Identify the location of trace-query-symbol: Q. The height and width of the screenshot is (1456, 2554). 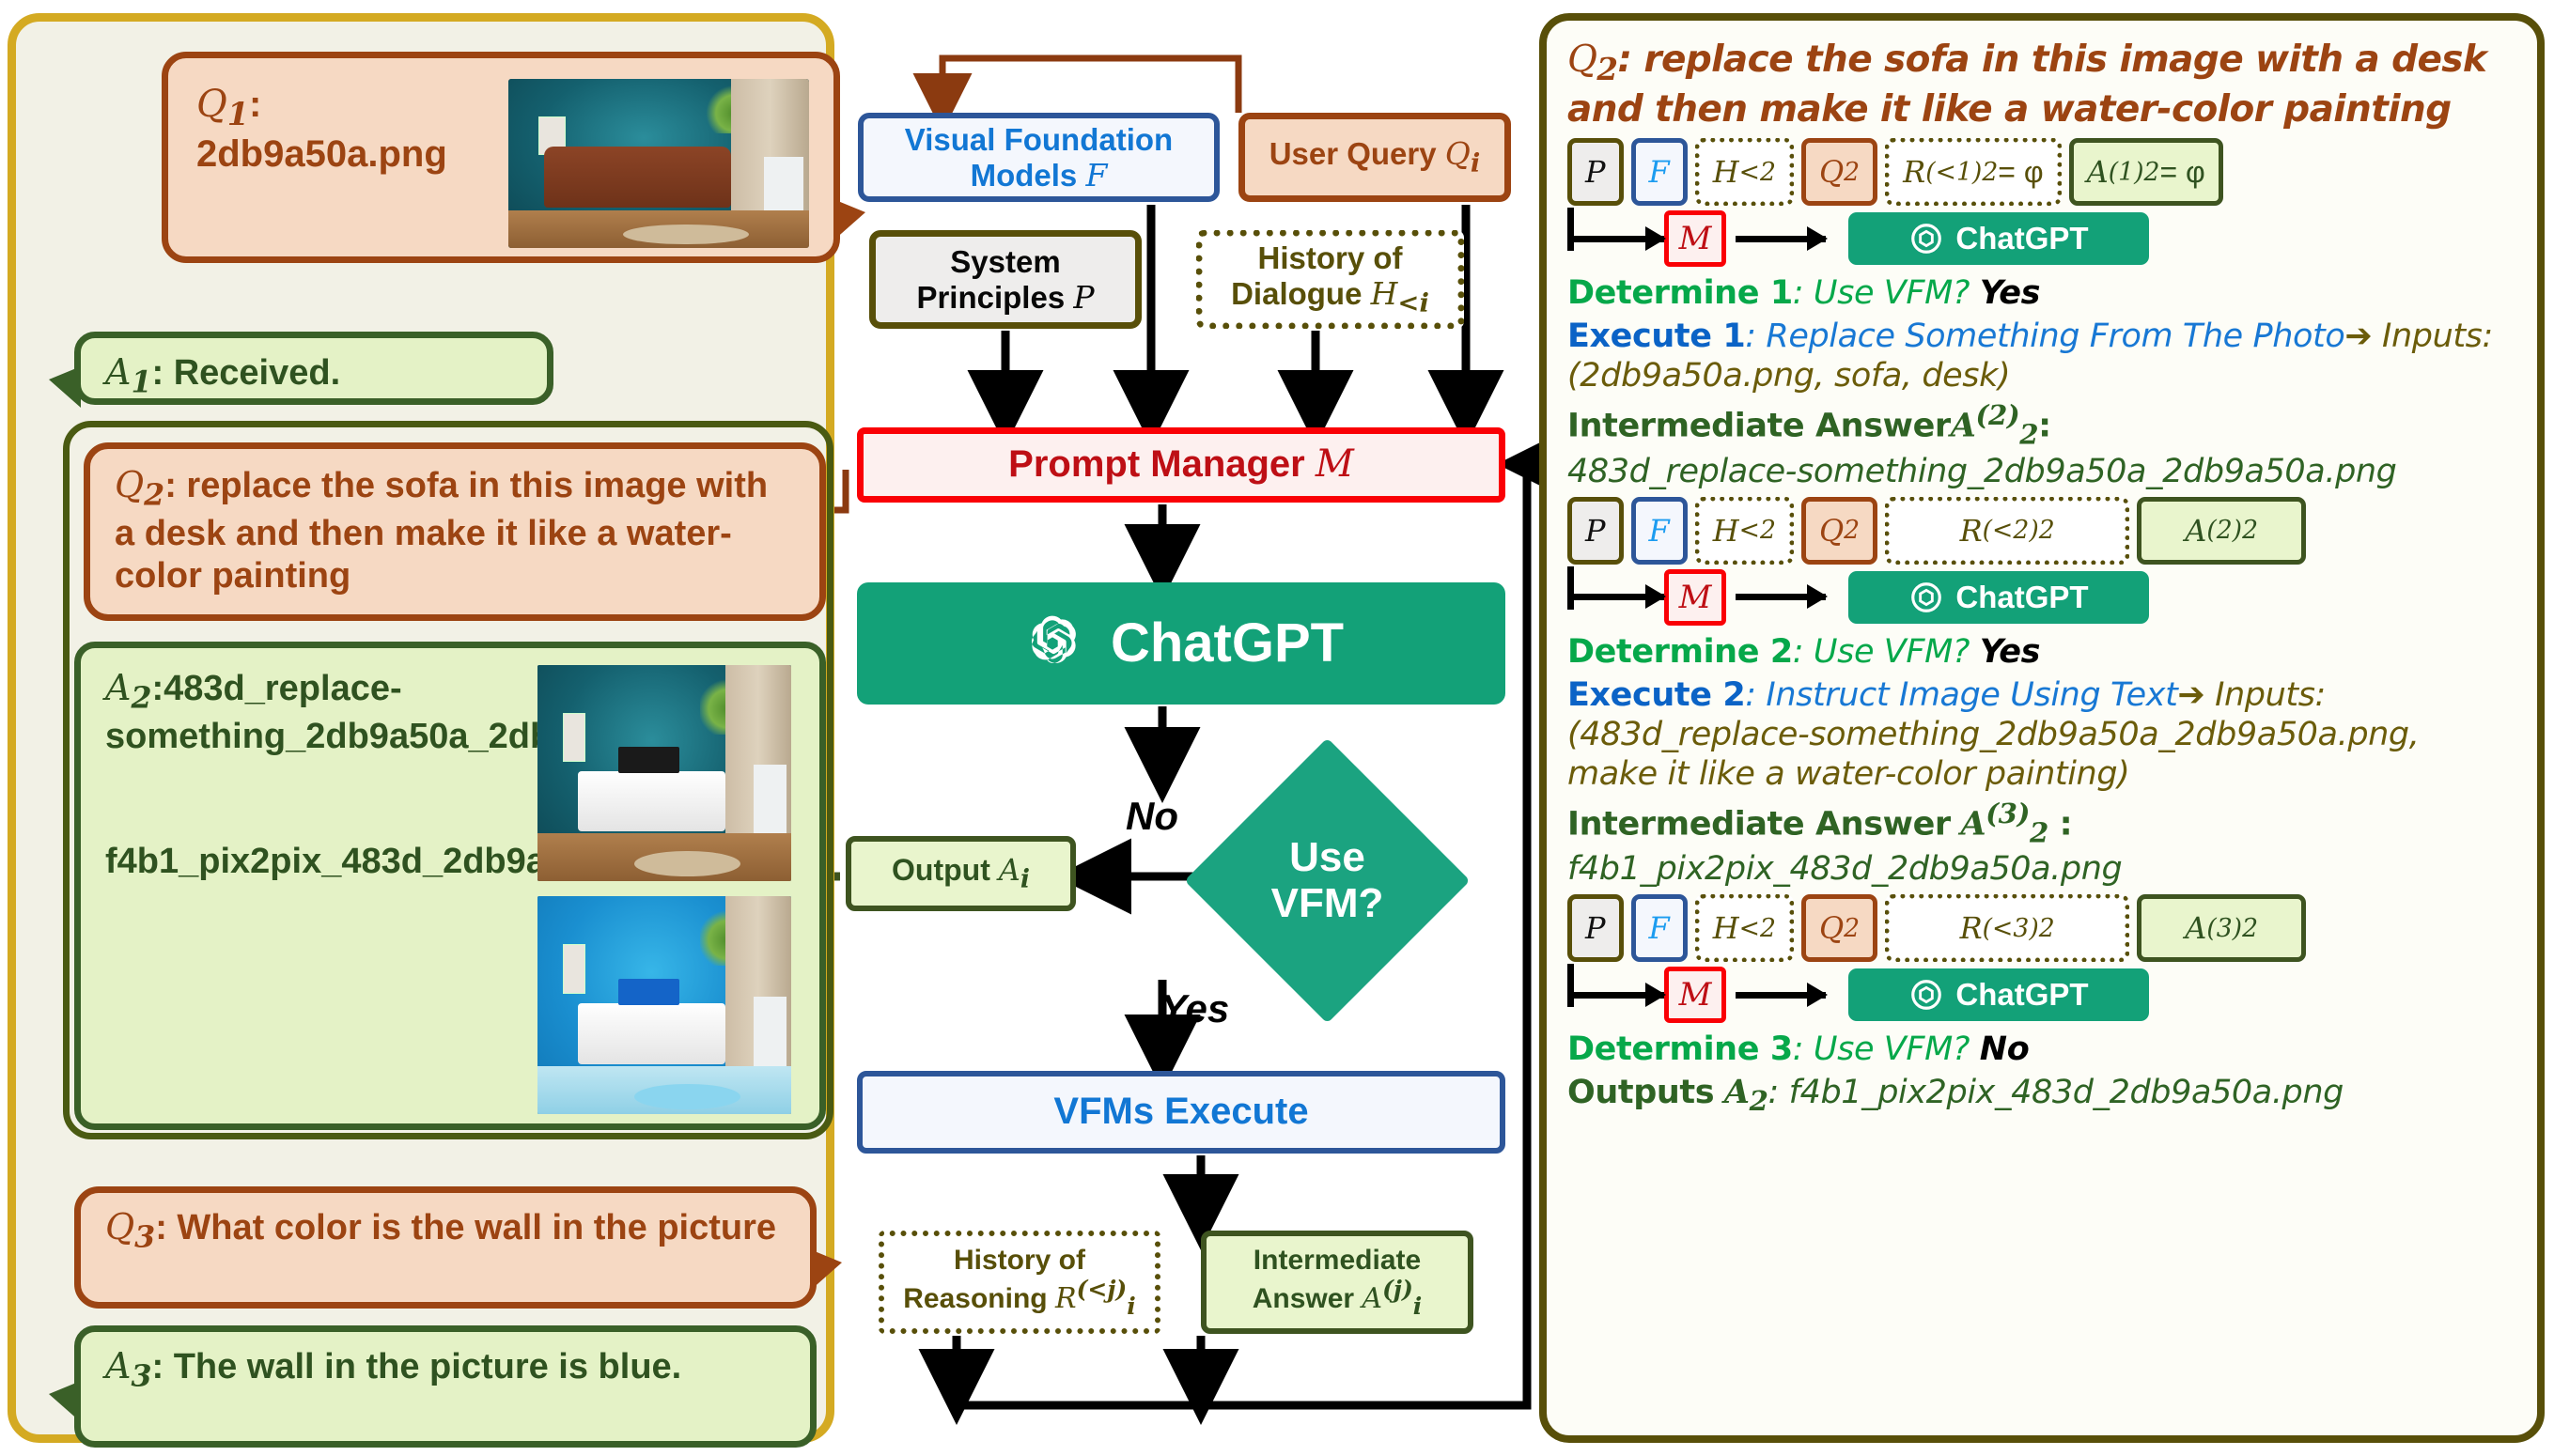
(1582, 60).